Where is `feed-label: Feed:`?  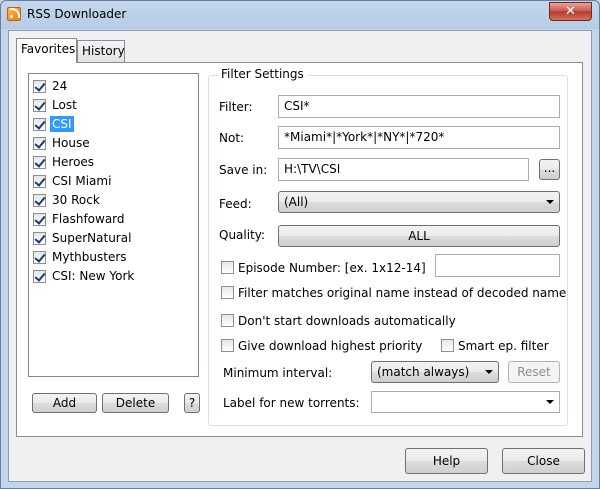 feed-label: Feed: is located at coordinates (235, 204).